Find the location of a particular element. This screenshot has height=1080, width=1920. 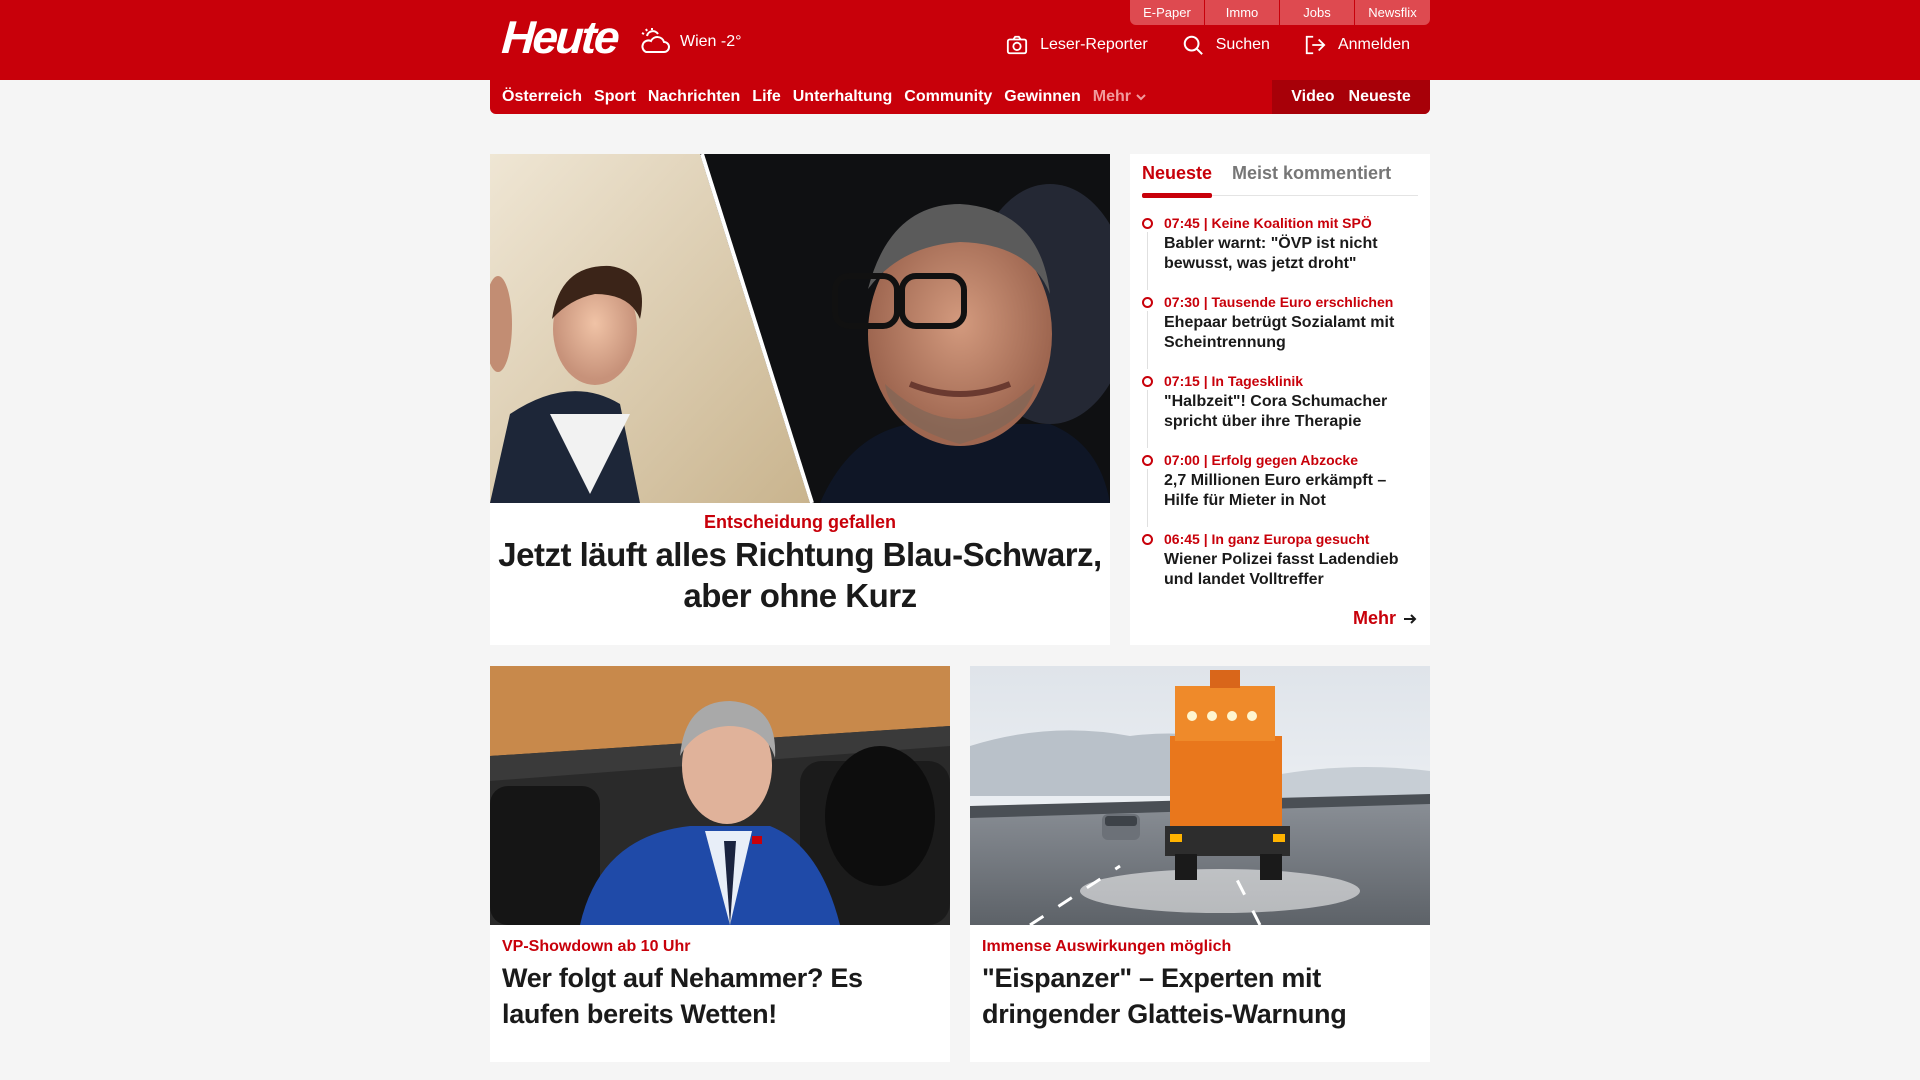

sidebar-more-label: Mehr is located at coordinates (1374, 618).